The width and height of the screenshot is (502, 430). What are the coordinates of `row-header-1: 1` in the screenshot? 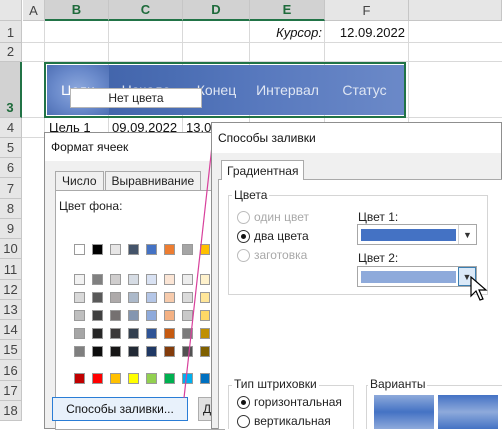 It's located at (11, 32).